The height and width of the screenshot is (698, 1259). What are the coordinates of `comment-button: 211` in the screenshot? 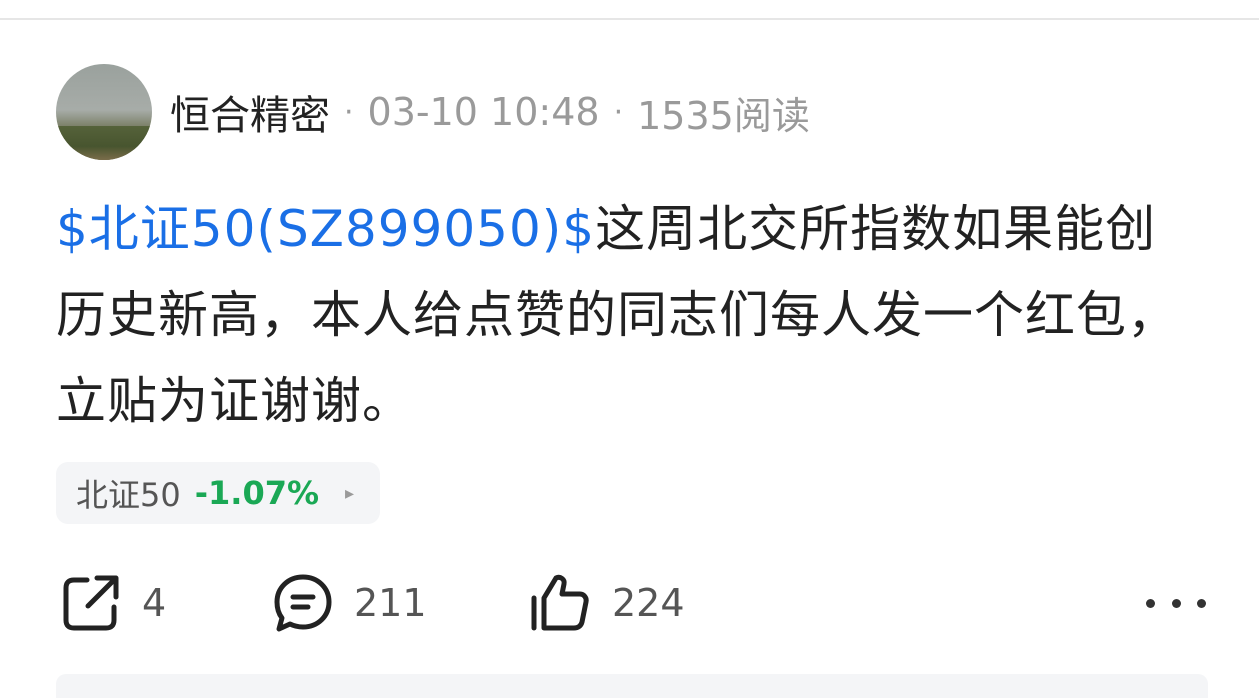 It's located at (349, 603).